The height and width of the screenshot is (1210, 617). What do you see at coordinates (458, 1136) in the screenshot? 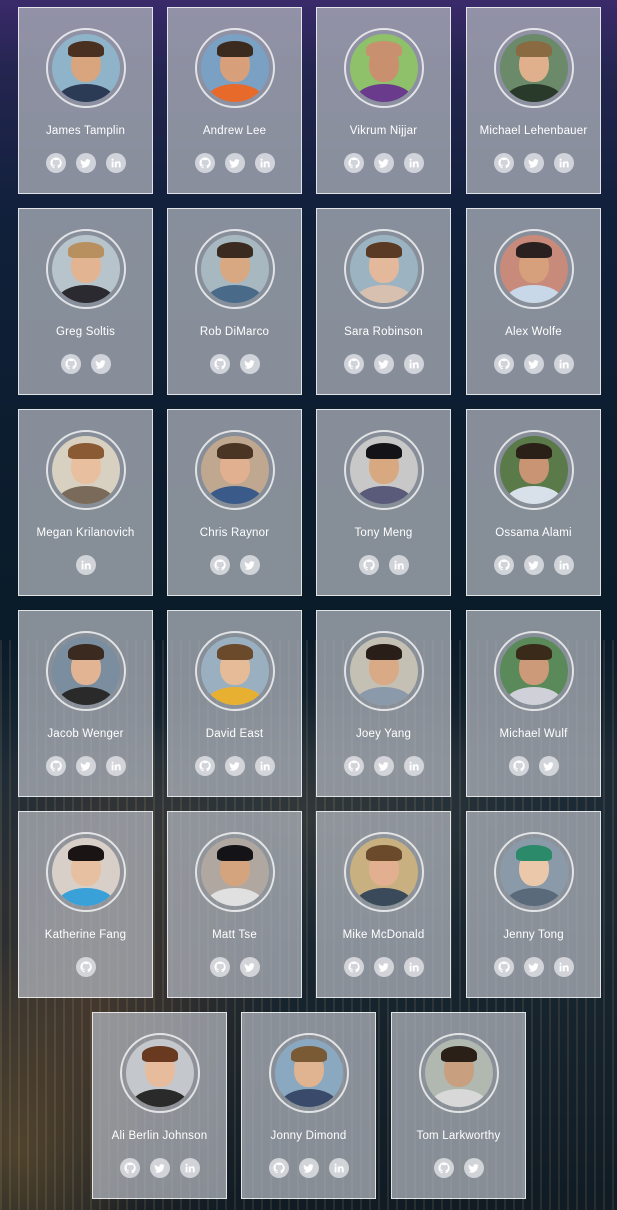
I see `member-name: Tom Larkworthy` at bounding box center [458, 1136].